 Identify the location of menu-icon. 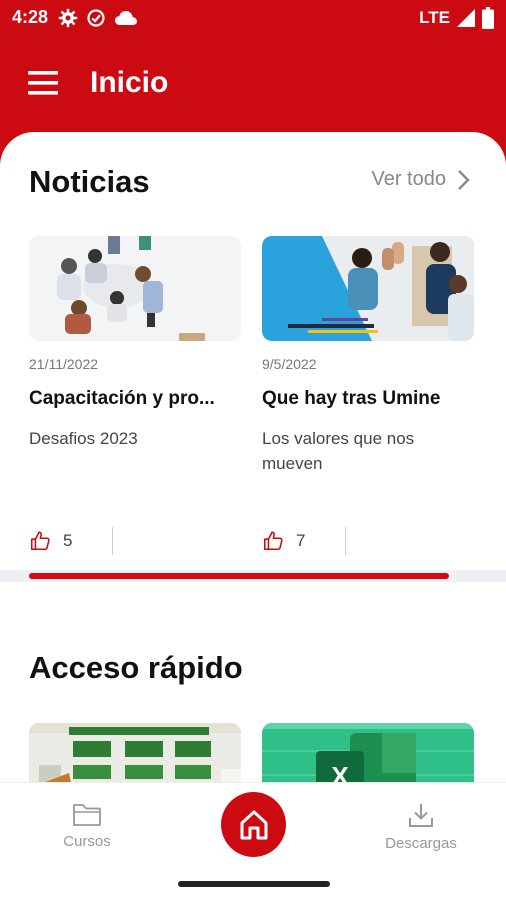
(43, 83).